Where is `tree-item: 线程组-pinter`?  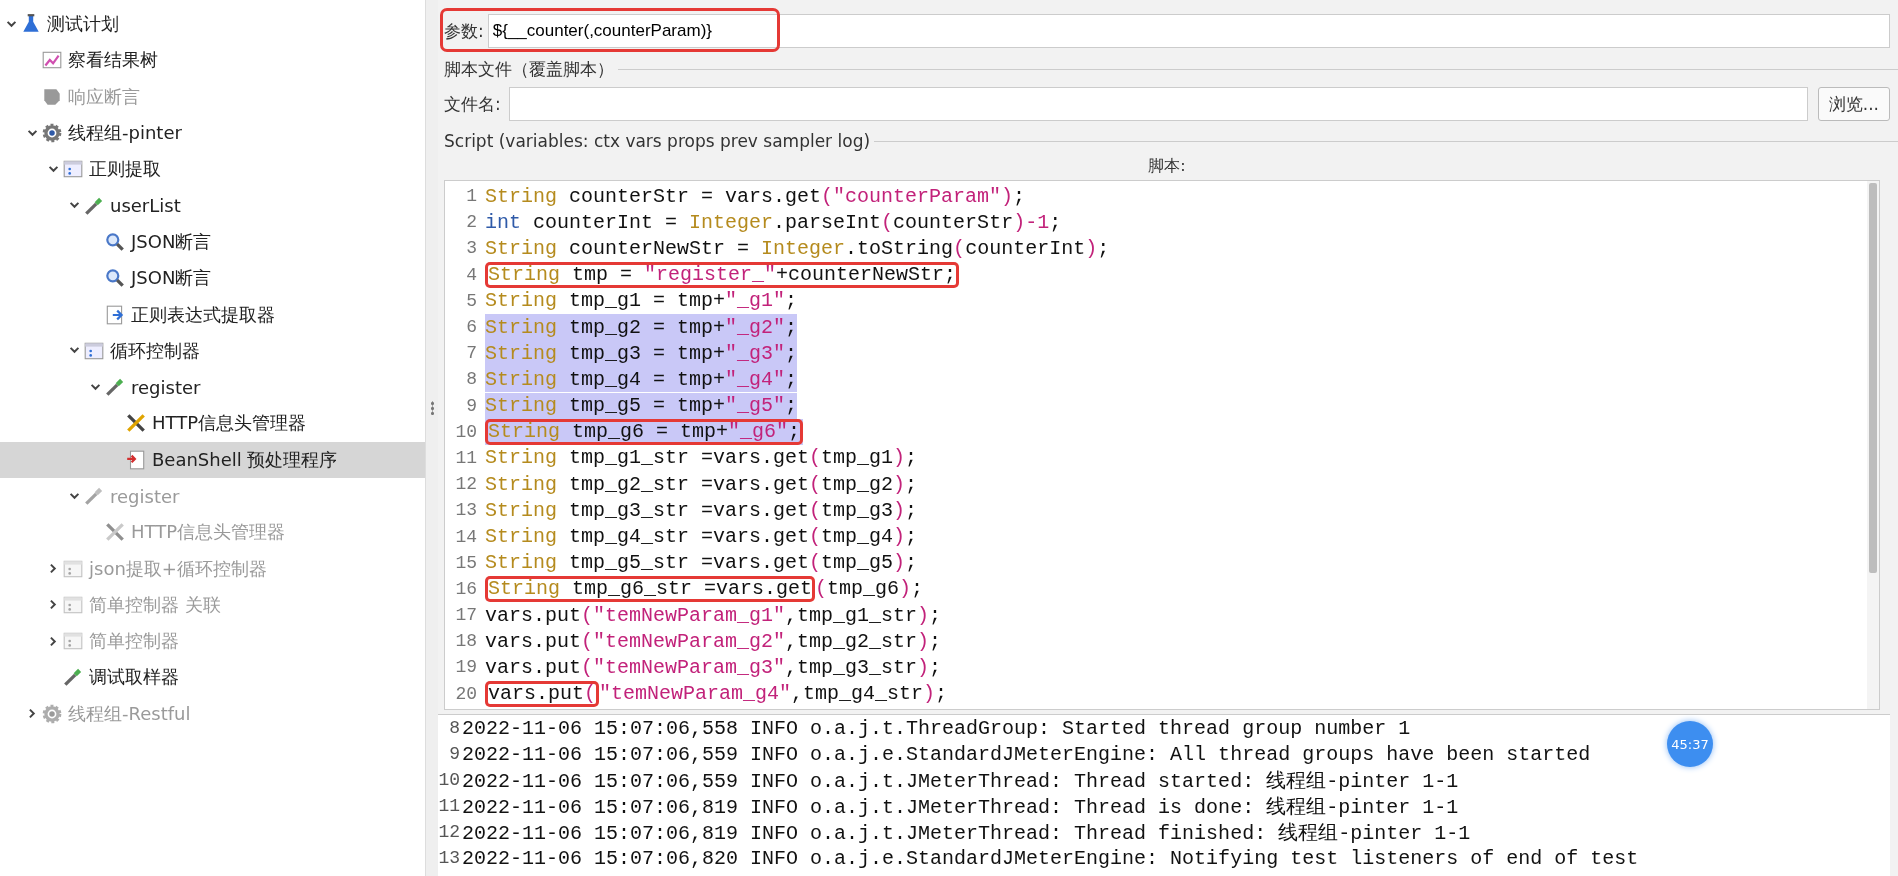 tree-item: 线程组-pinter is located at coordinates (212, 133).